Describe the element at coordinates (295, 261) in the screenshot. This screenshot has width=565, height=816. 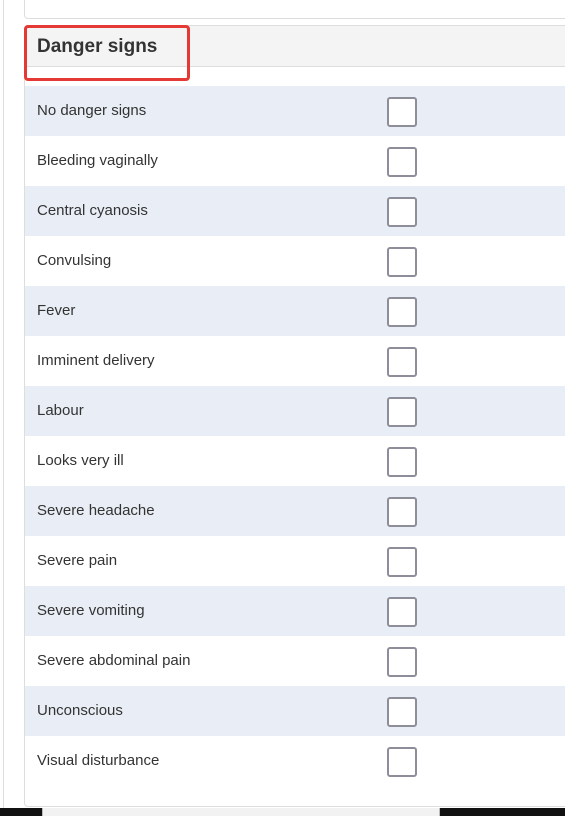
I see `danger-sign-row: Convulsing` at that location.